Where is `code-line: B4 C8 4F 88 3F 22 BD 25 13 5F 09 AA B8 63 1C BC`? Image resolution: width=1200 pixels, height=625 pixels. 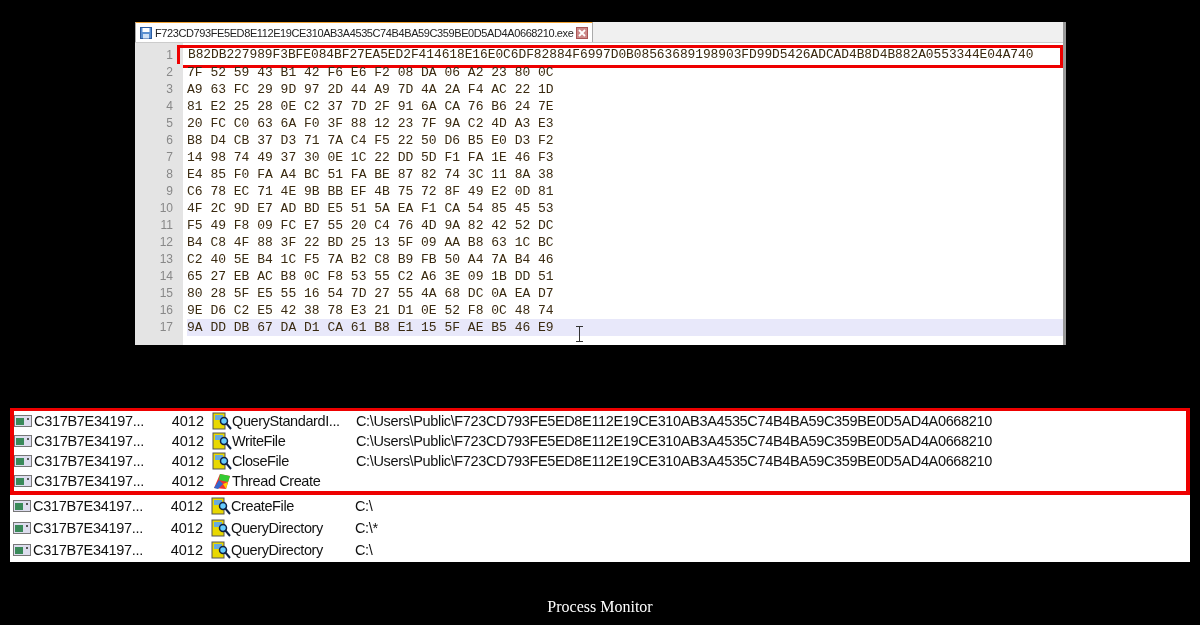 code-line: B4 C8 4F 88 3F 22 BD 25 13 5F 09 AA B8 63 1C BC is located at coordinates (371, 242).